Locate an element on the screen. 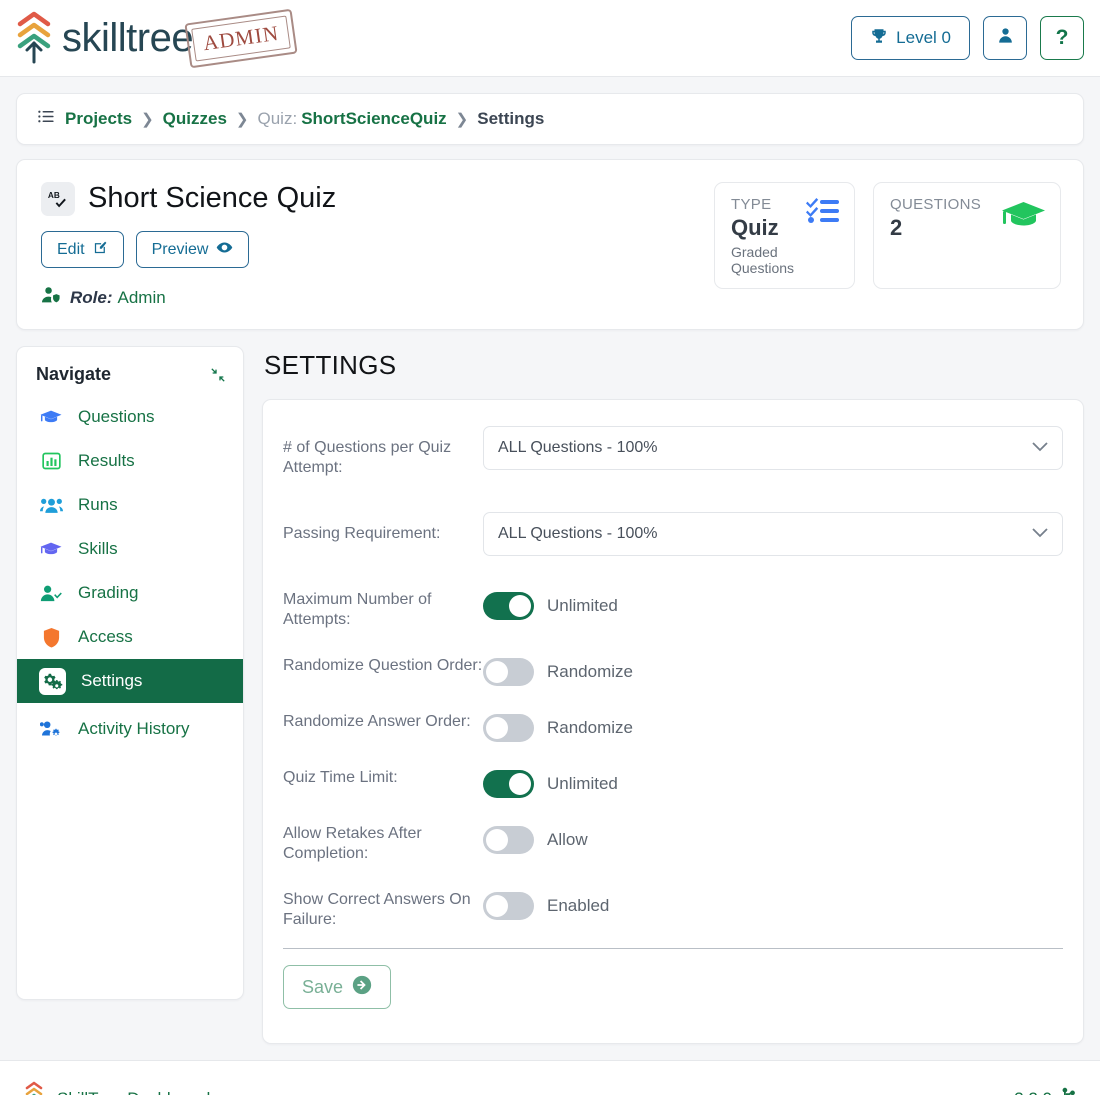 The image size is (1100, 1095). sidebar-item-label: Results is located at coordinates (106, 460).